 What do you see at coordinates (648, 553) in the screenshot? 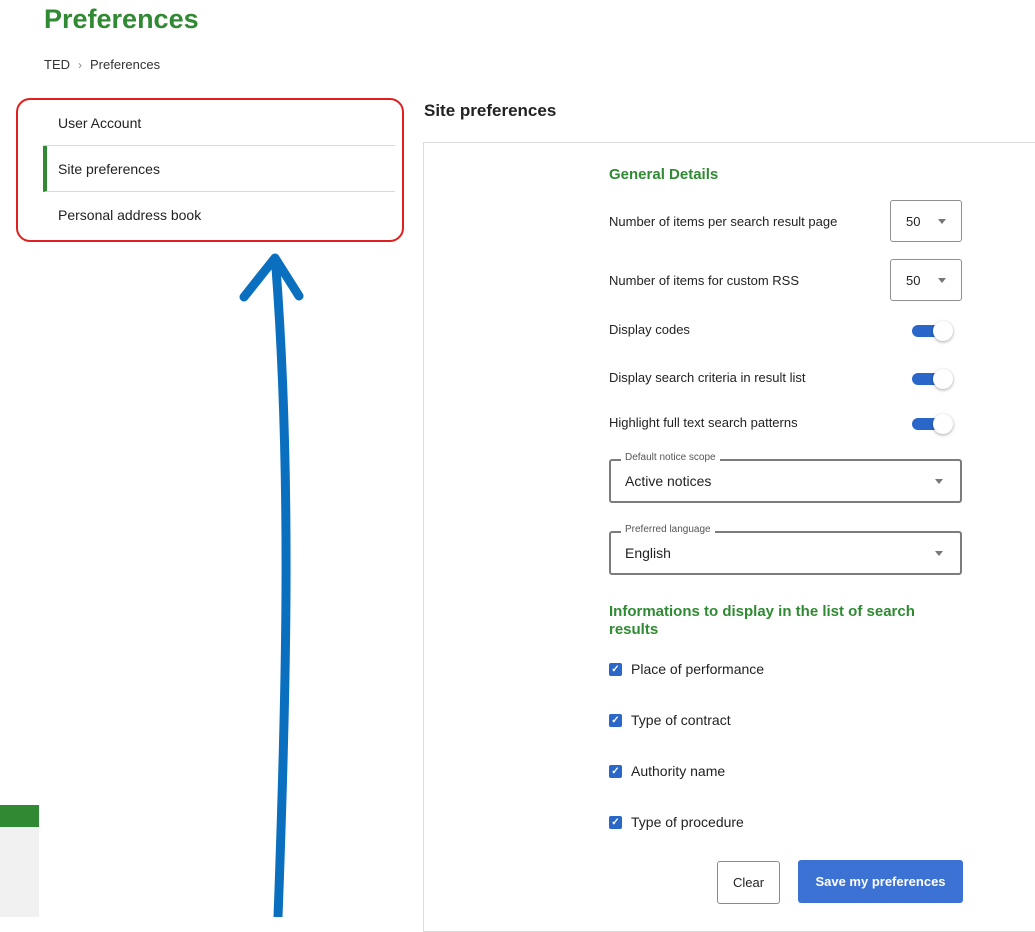
I see `language-value: English` at bounding box center [648, 553].